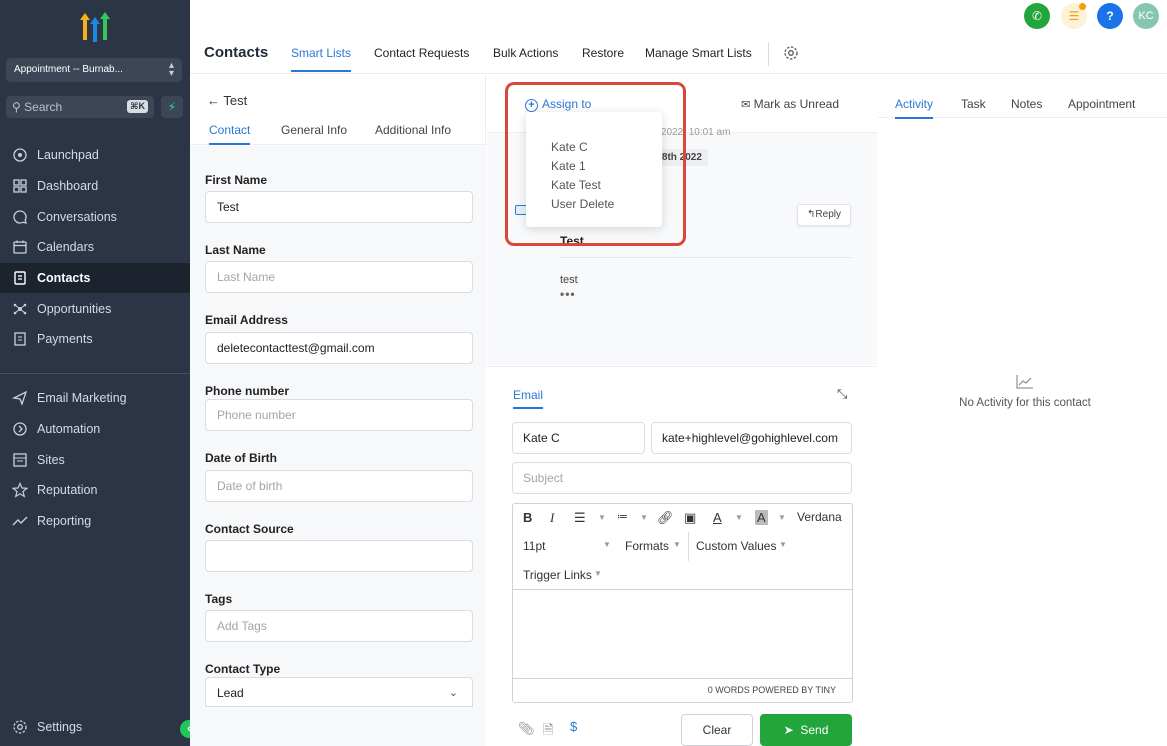 The width and height of the screenshot is (1167, 746). What do you see at coordinates (1110, 16) in the screenshot?
I see `help-icon: ?` at bounding box center [1110, 16].